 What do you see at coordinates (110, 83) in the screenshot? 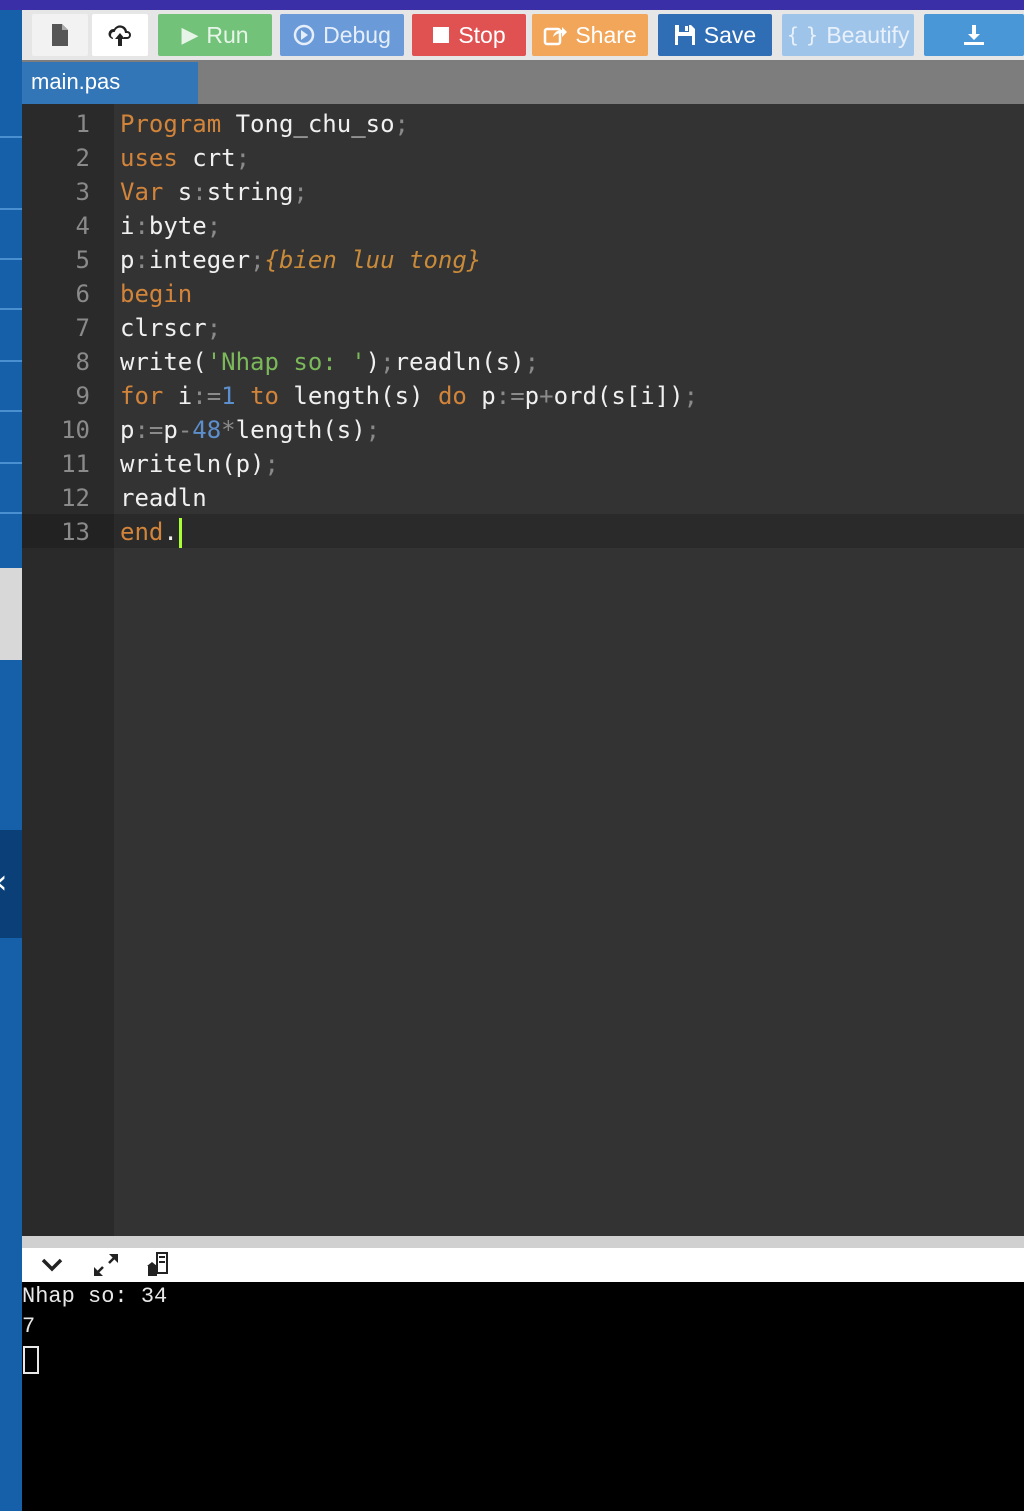
I see `tab-main-pas: main.pas` at bounding box center [110, 83].